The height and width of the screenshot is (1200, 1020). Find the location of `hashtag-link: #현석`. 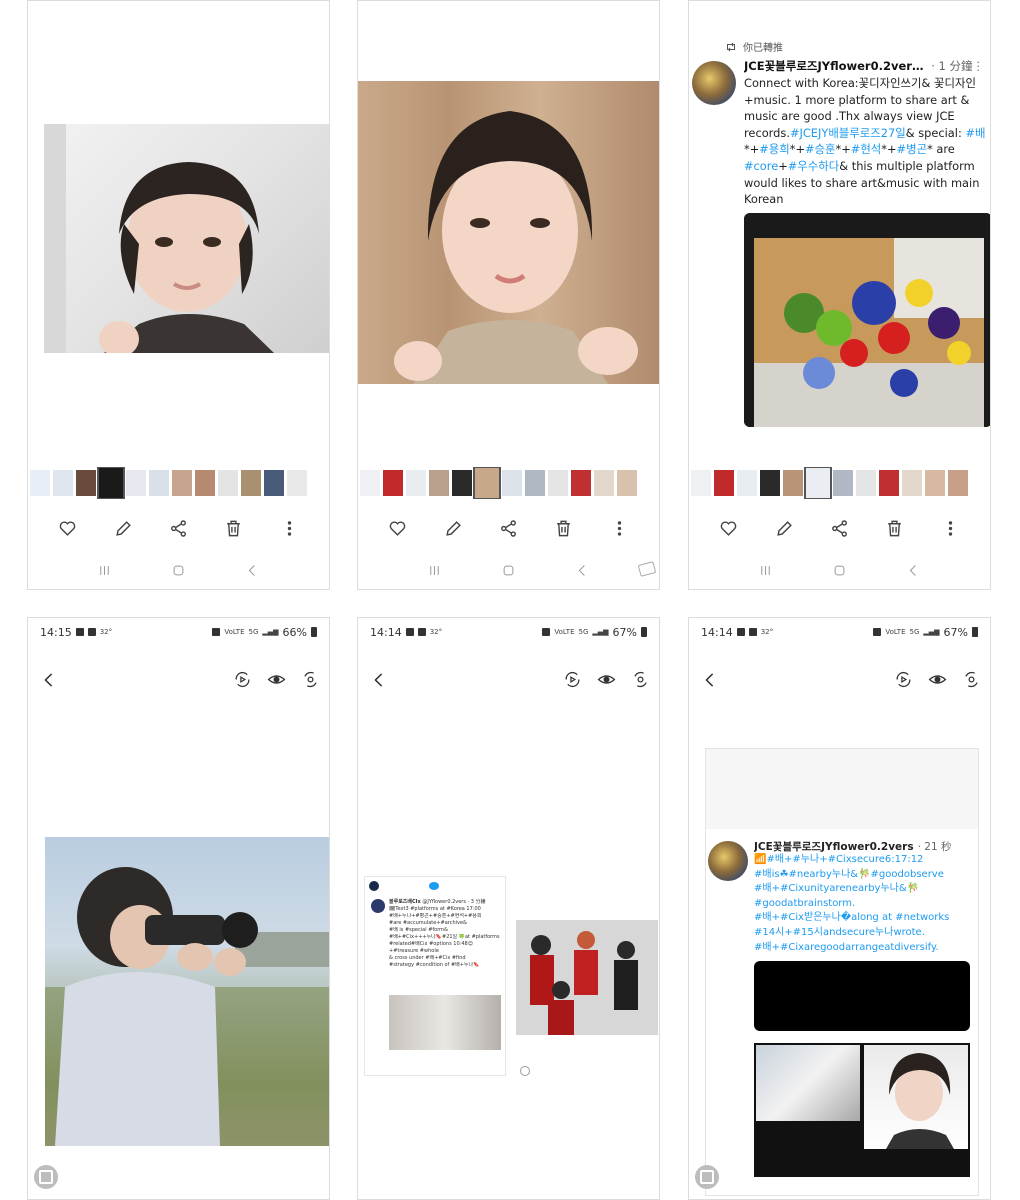

hashtag-link: #현석 is located at coordinates (866, 149).